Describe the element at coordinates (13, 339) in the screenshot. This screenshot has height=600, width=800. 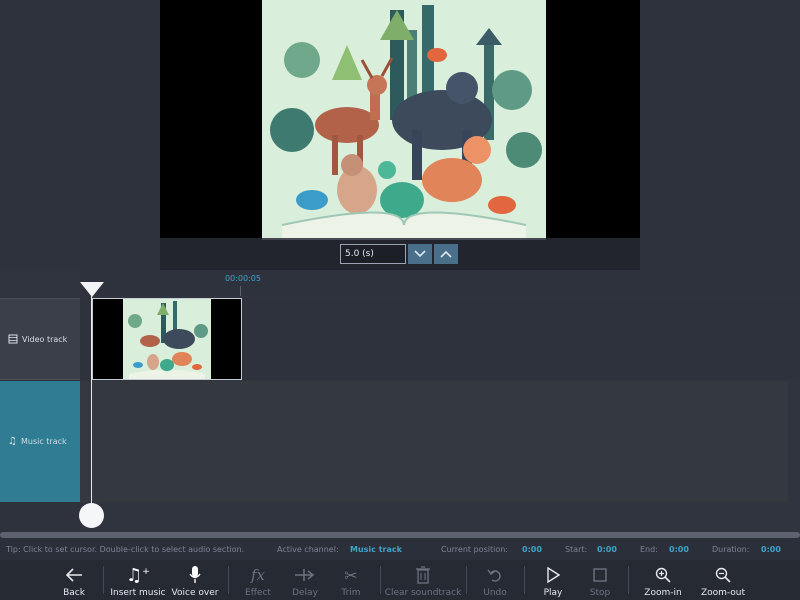
I see `film-icon` at that location.